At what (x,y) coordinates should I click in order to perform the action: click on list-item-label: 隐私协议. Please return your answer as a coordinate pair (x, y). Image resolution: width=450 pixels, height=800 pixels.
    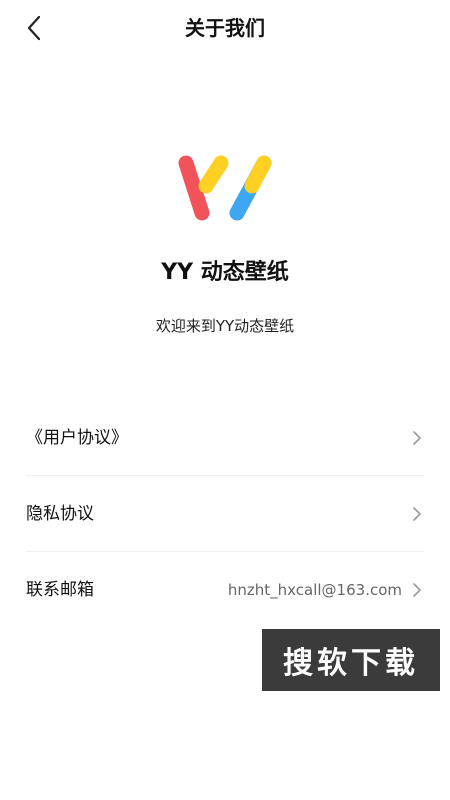
    Looking at the image, I should click on (60, 513).